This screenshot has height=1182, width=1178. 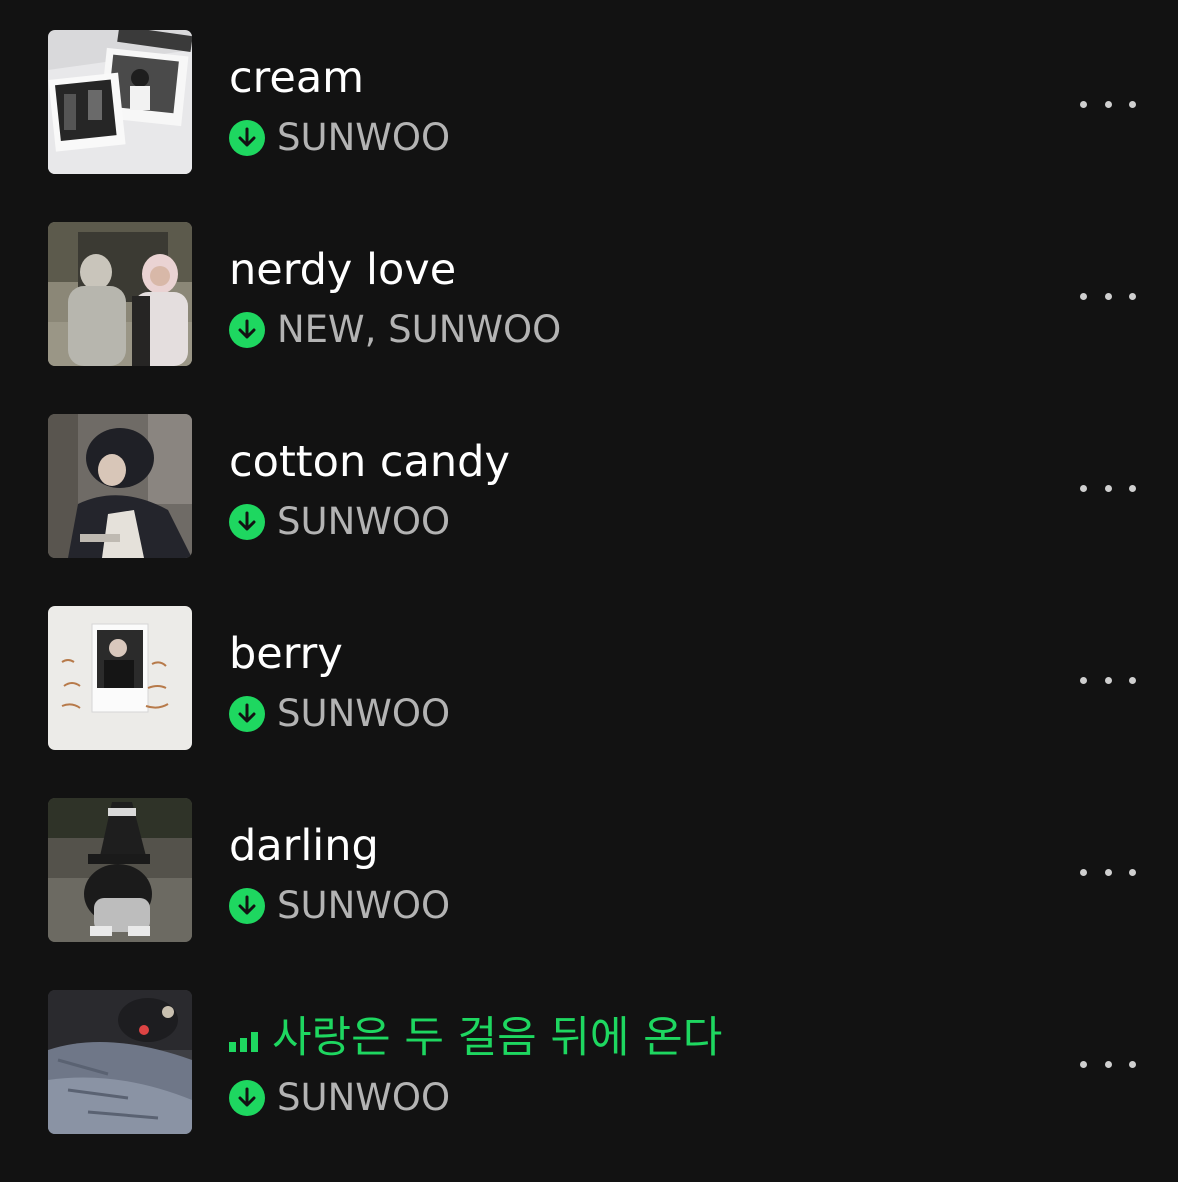 I want to click on track-row: cotton candy SUNWOO, so click(x=589, y=486).